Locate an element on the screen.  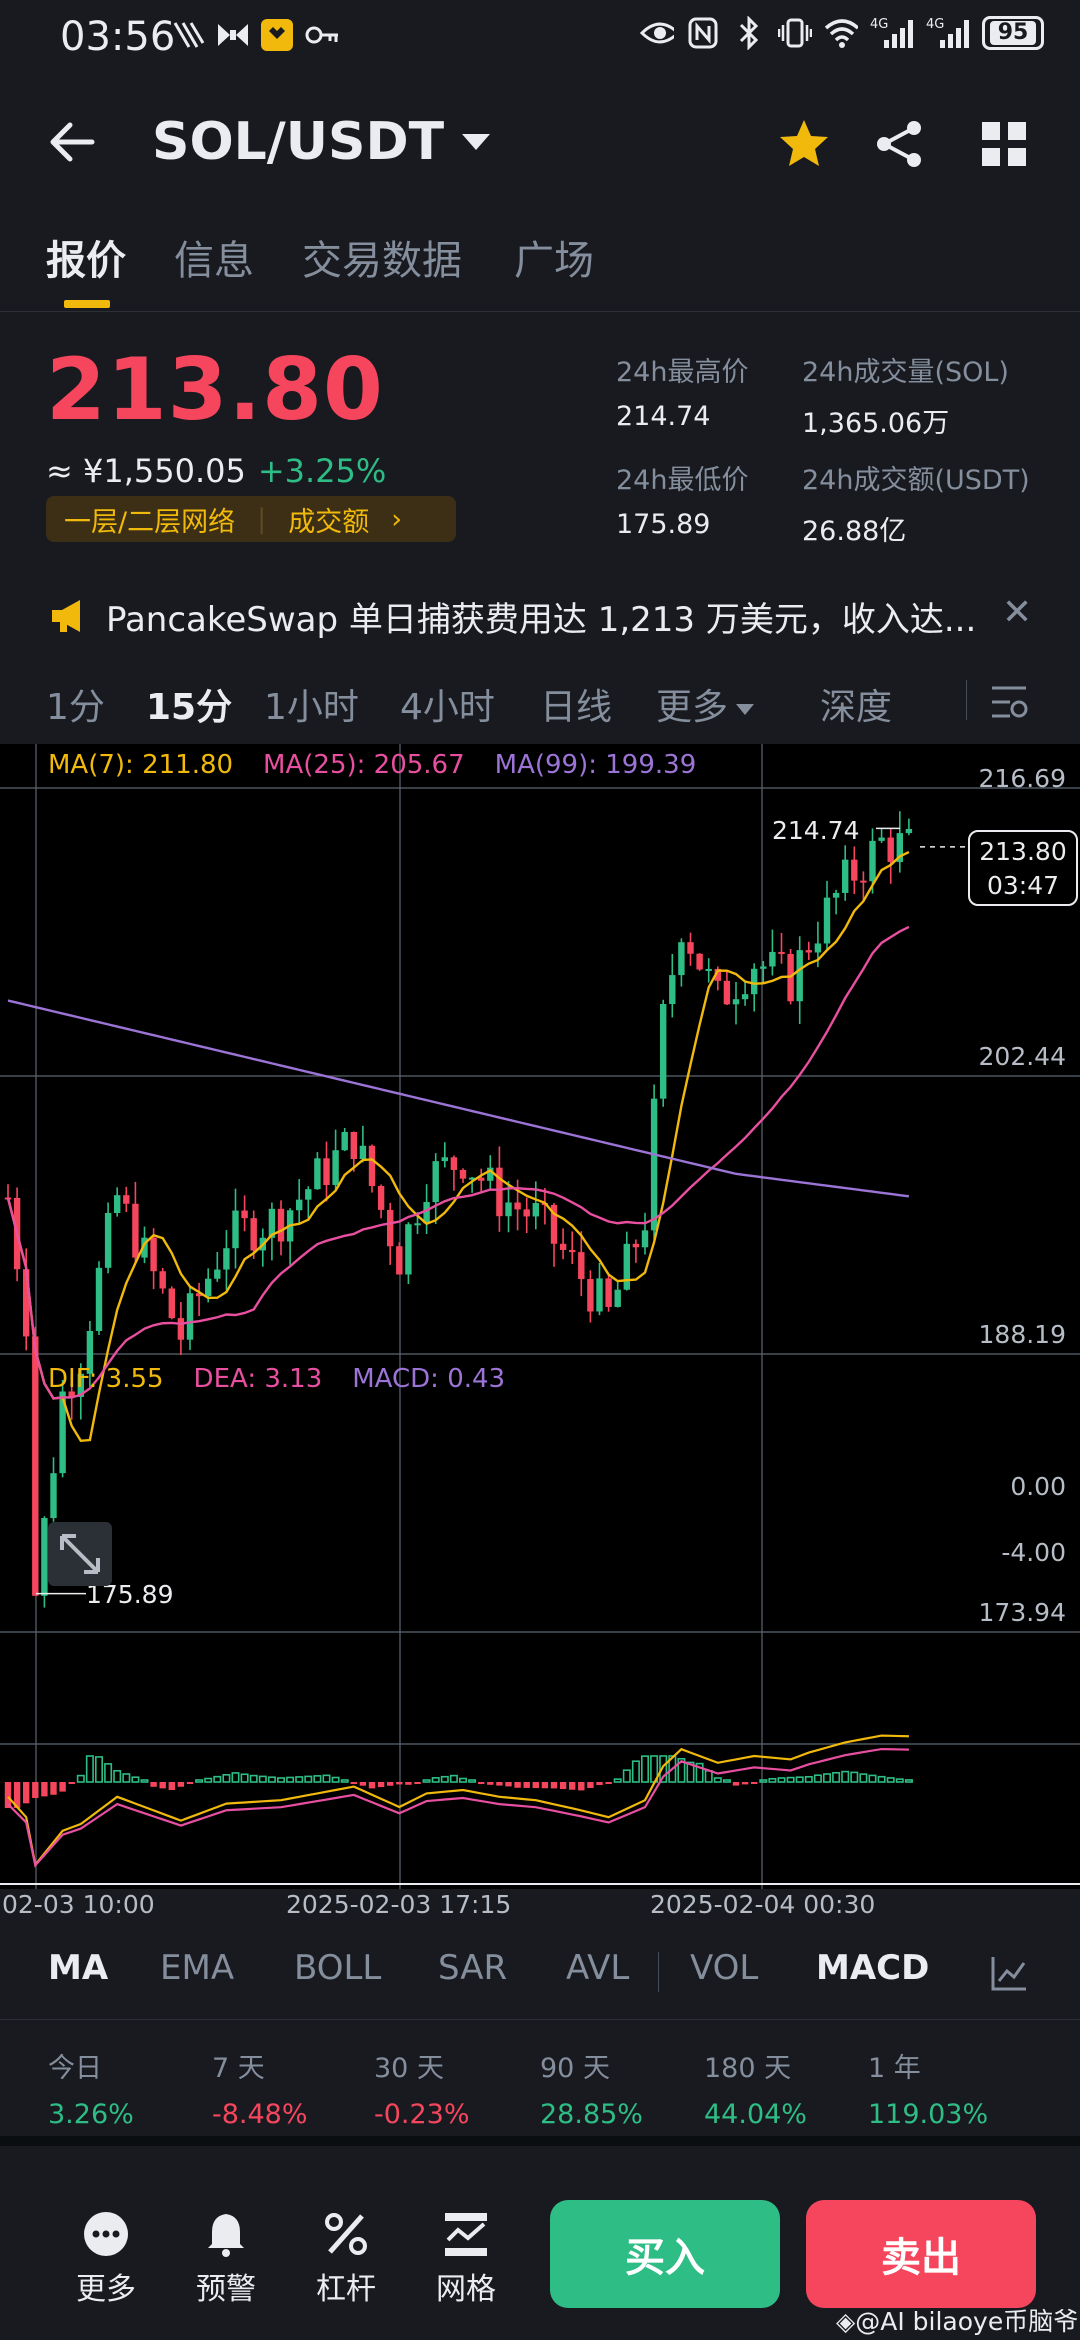
stat-24h-low: 24h最低价 175.89 is located at coordinates (682, 502).